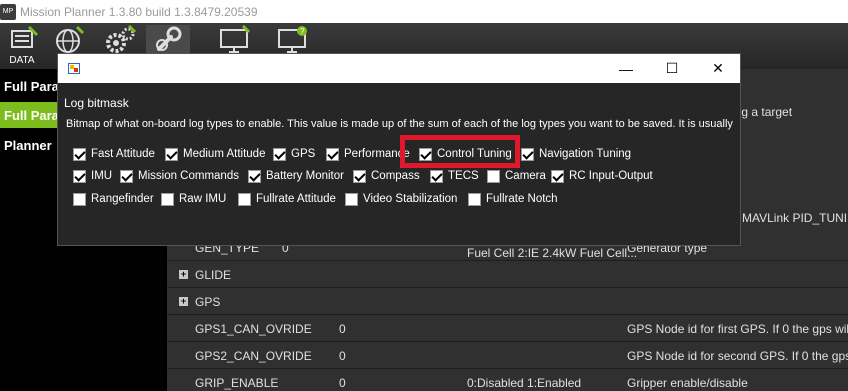 The image size is (848, 391). Describe the element at coordinates (25, 36) in the screenshot. I see `data-icon` at that location.